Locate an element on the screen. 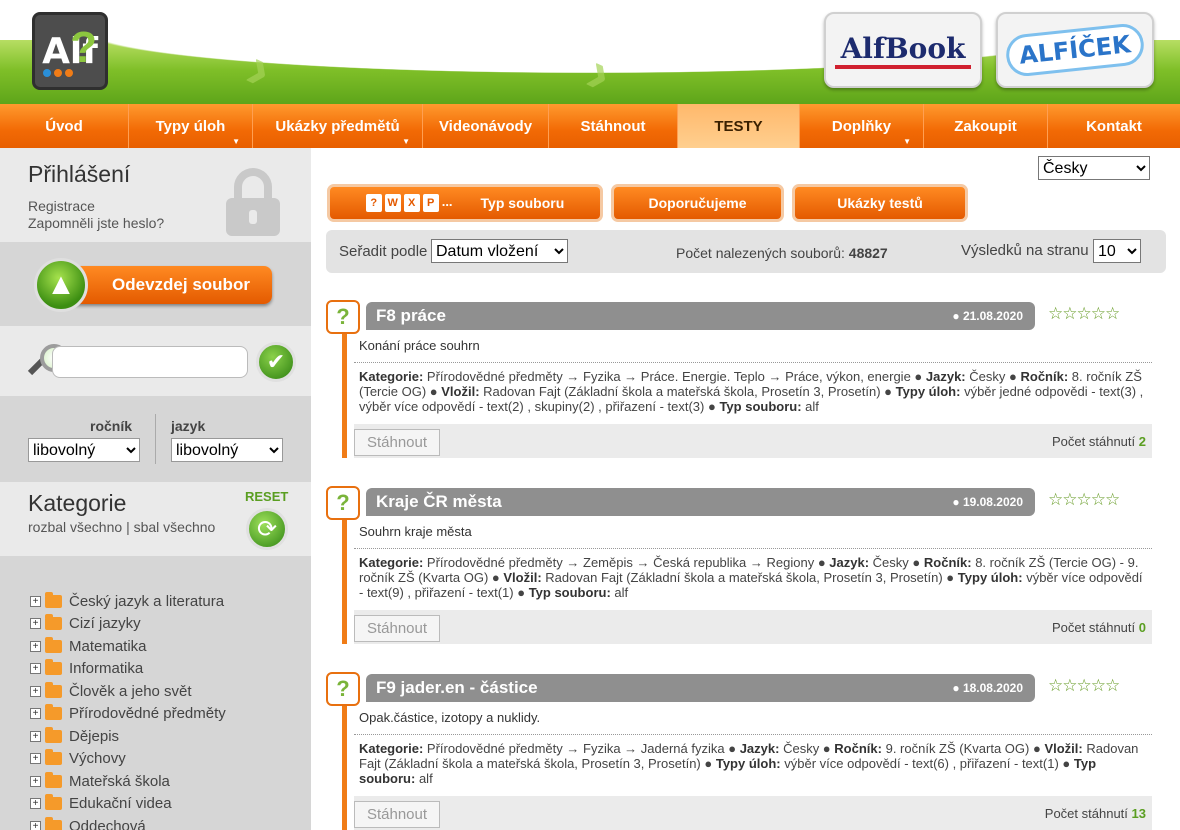 The width and height of the screenshot is (1180, 830). tab-recommended-label: Doporučujeme is located at coordinates (697, 203).